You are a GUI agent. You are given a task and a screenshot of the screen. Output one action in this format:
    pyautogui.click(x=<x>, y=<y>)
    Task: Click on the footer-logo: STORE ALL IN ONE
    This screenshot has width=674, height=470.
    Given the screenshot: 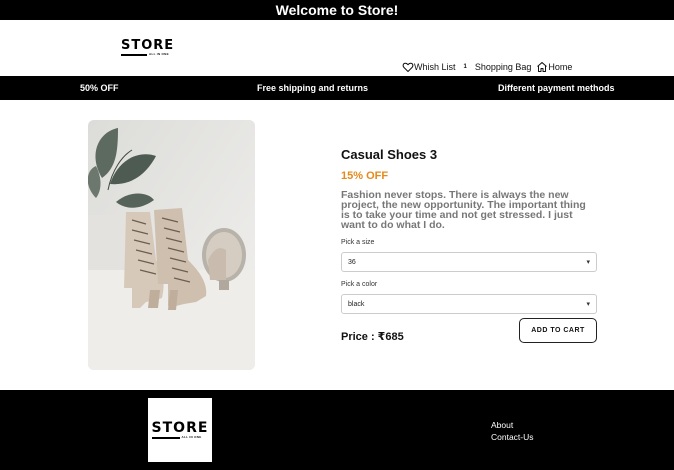 What is the action you would take?
    pyautogui.click(x=180, y=430)
    